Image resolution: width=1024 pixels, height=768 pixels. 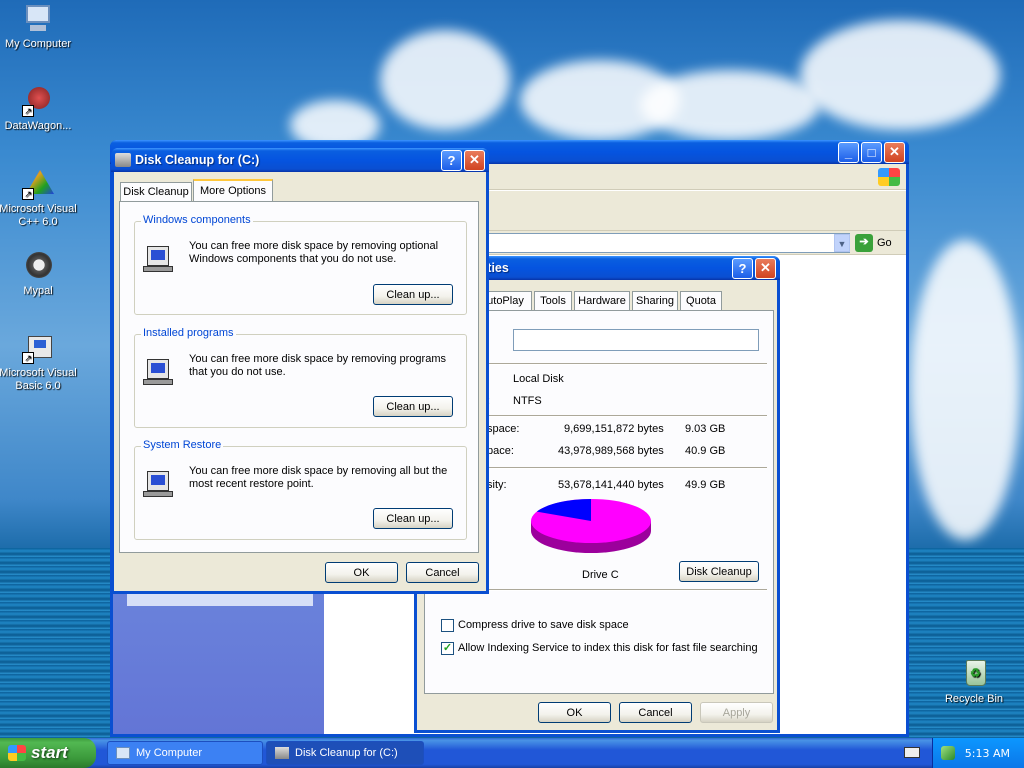 I want to click on clock: 5:13 AM, so click(x=987, y=753).